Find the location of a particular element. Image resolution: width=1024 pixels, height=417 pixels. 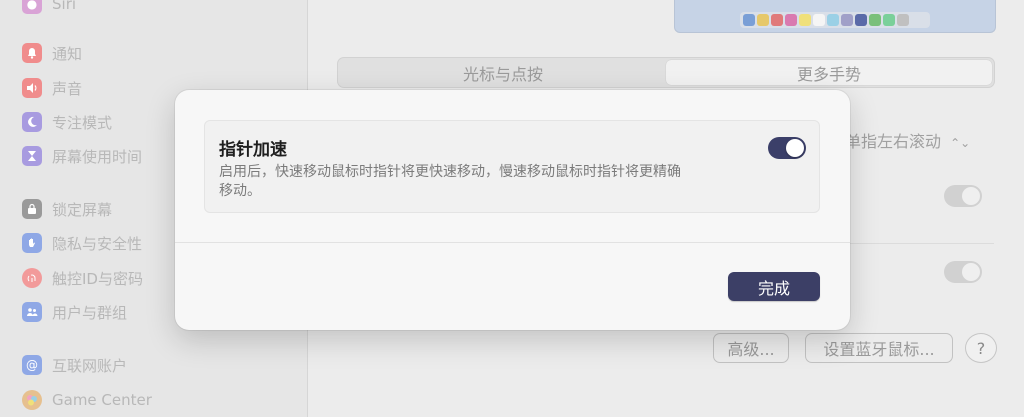

swipe-popup-button: 单指左右滚动 ⌃⌄ is located at coordinates (907, 140).